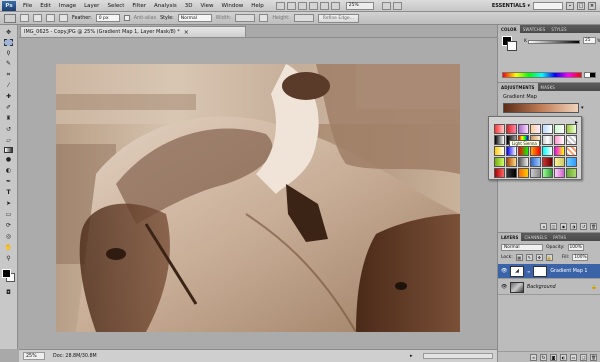  I want to click on foreground-color-swatch, so click(6, 273).